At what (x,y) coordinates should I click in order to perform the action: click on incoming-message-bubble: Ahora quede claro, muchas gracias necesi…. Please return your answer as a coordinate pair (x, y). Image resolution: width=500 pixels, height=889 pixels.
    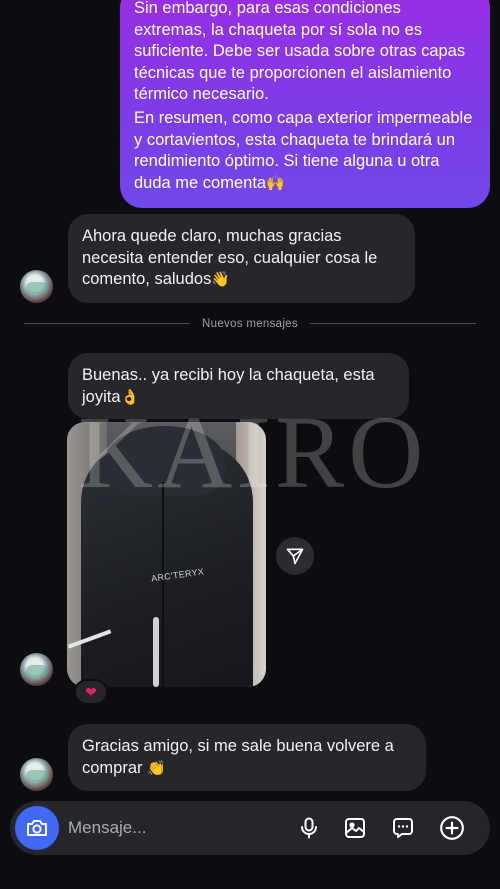
    Looking at the image, I should click on (241, 258).